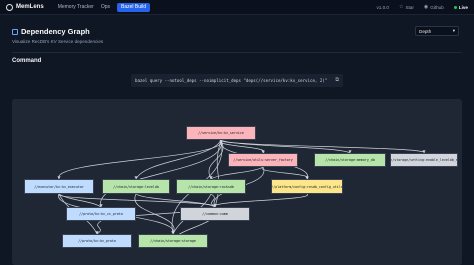  Describe the element at coordinates (307, 186) in the screenshot. I see `graph-node: //platform/config:resdb_config_utils` at that location.